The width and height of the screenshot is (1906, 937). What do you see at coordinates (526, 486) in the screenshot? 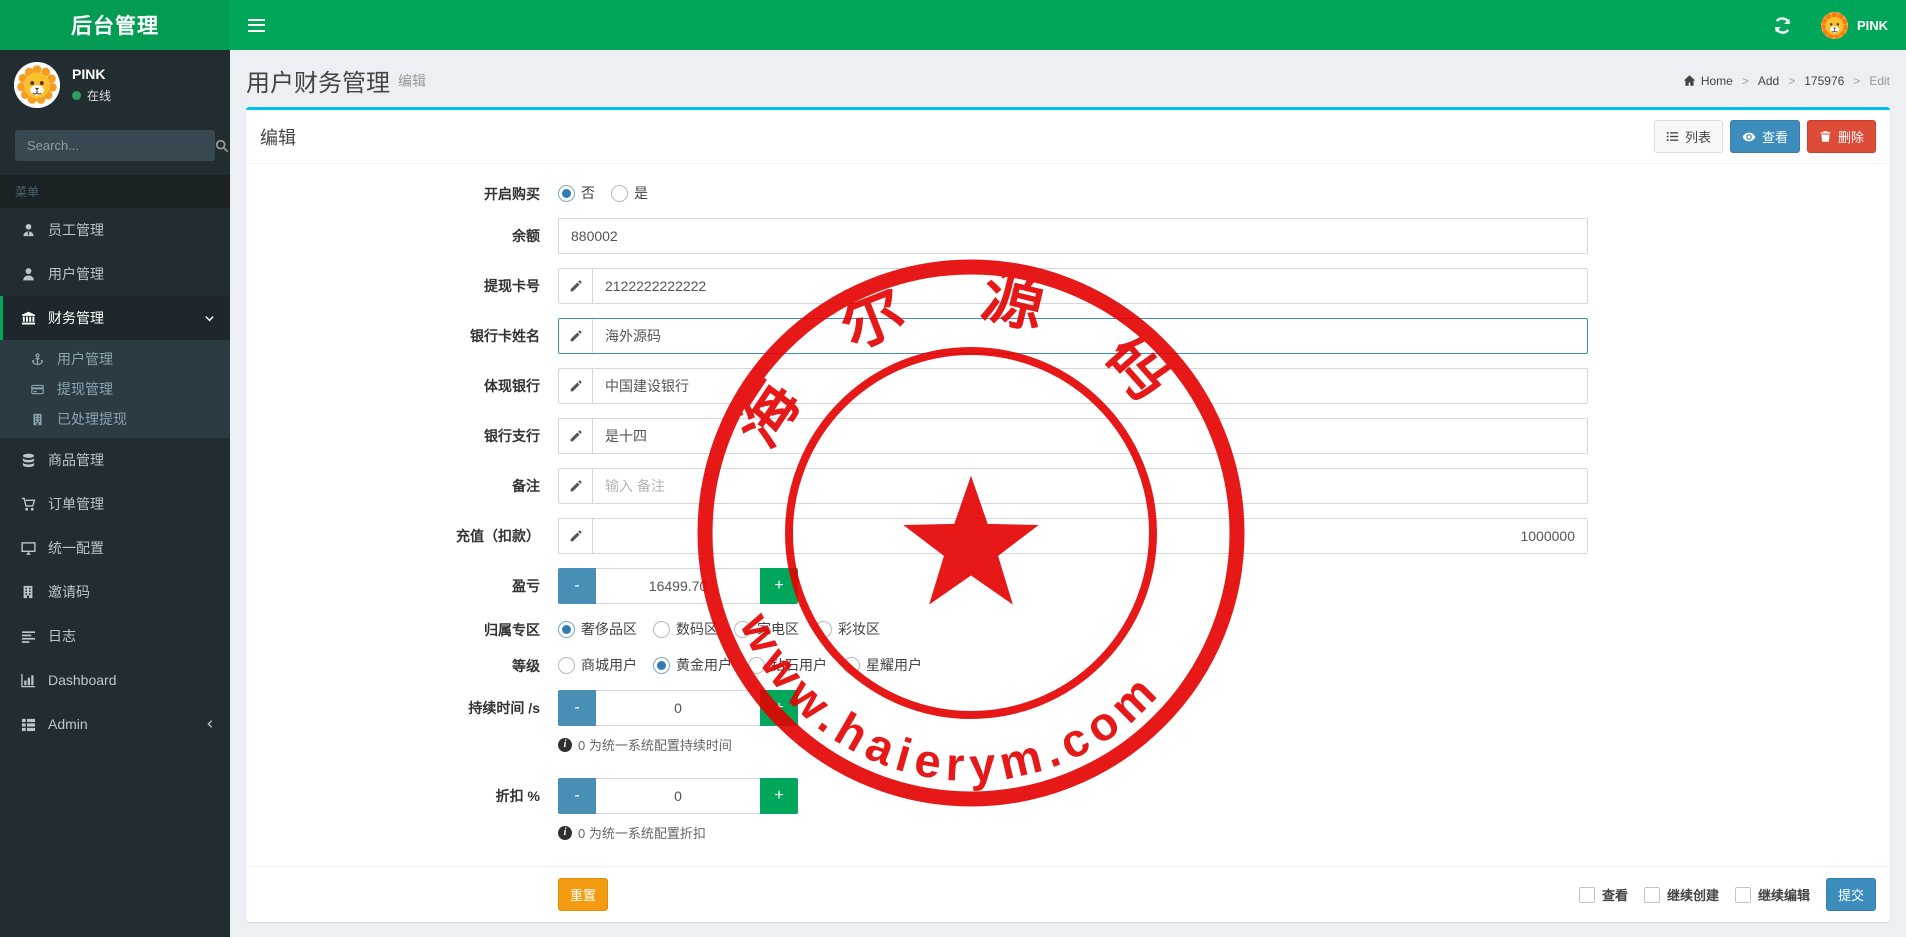
I see `field-label: 备注` at bounding box center [526, 486].